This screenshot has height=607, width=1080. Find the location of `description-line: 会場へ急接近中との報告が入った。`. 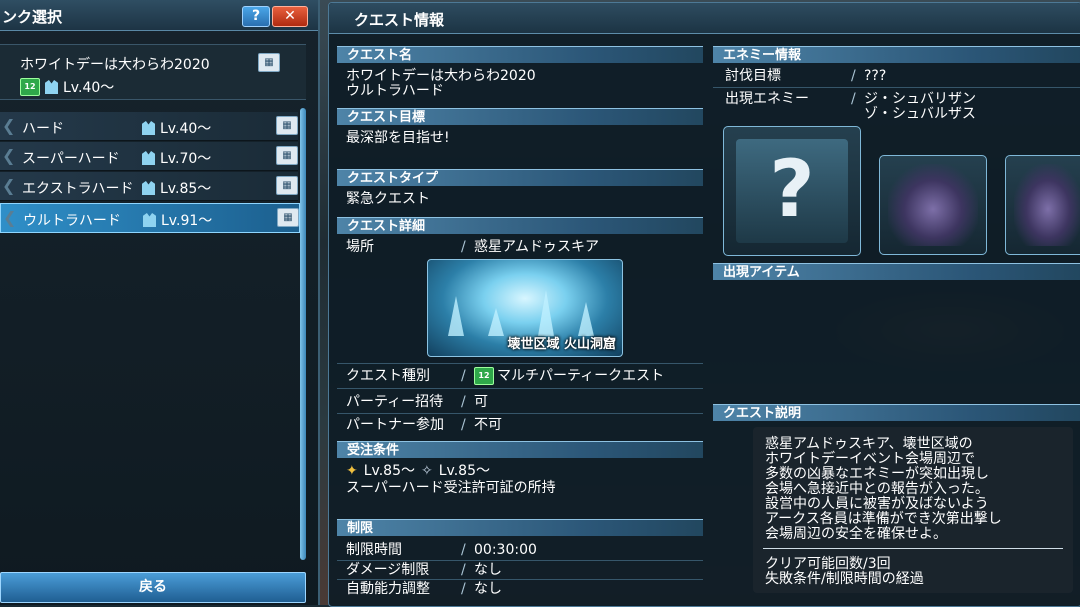

description-line: 会場へ急接近中との報告が入った。 is located at coordinates (877, 489).